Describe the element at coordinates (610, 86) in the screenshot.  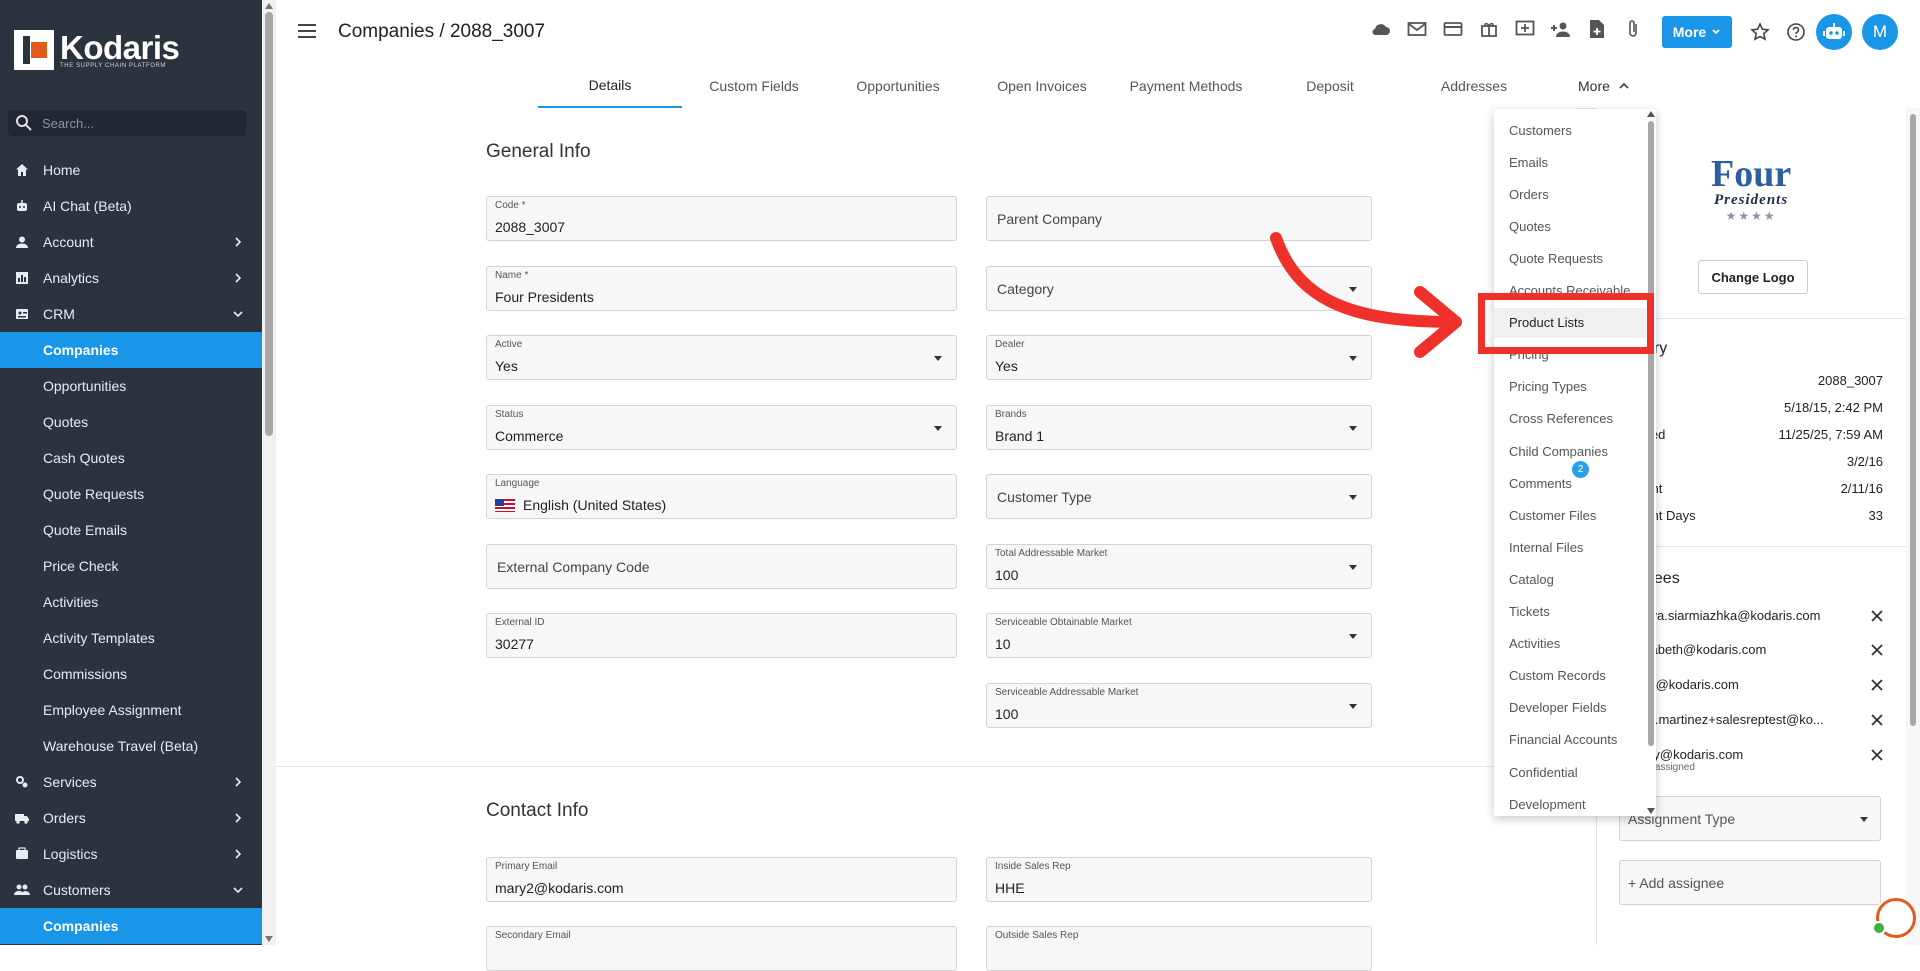
I see `tab-details: Details` at that location.